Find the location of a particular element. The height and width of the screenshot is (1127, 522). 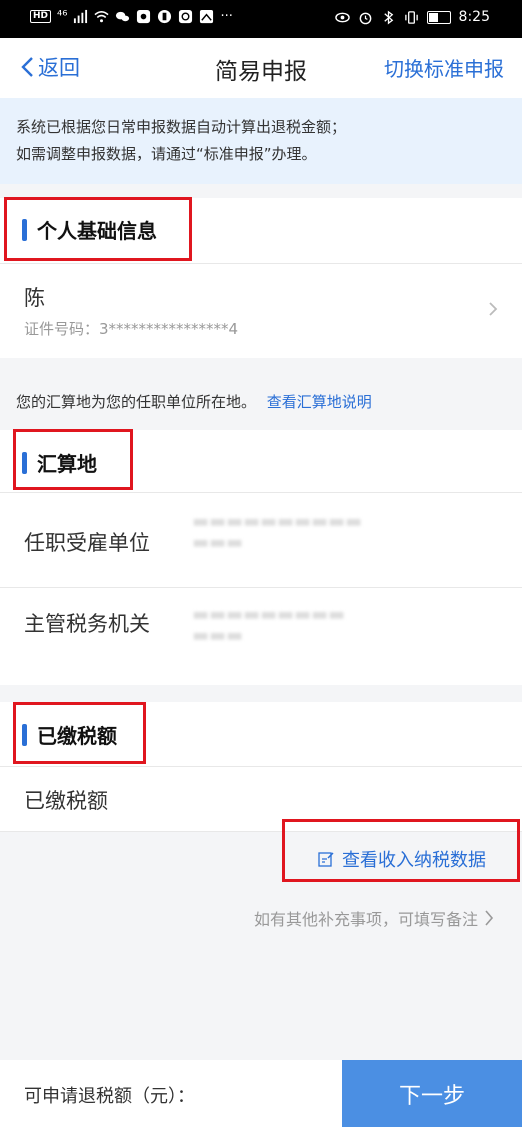

employer-label: 任职受雇单位 is located at coordinates (87, 543).